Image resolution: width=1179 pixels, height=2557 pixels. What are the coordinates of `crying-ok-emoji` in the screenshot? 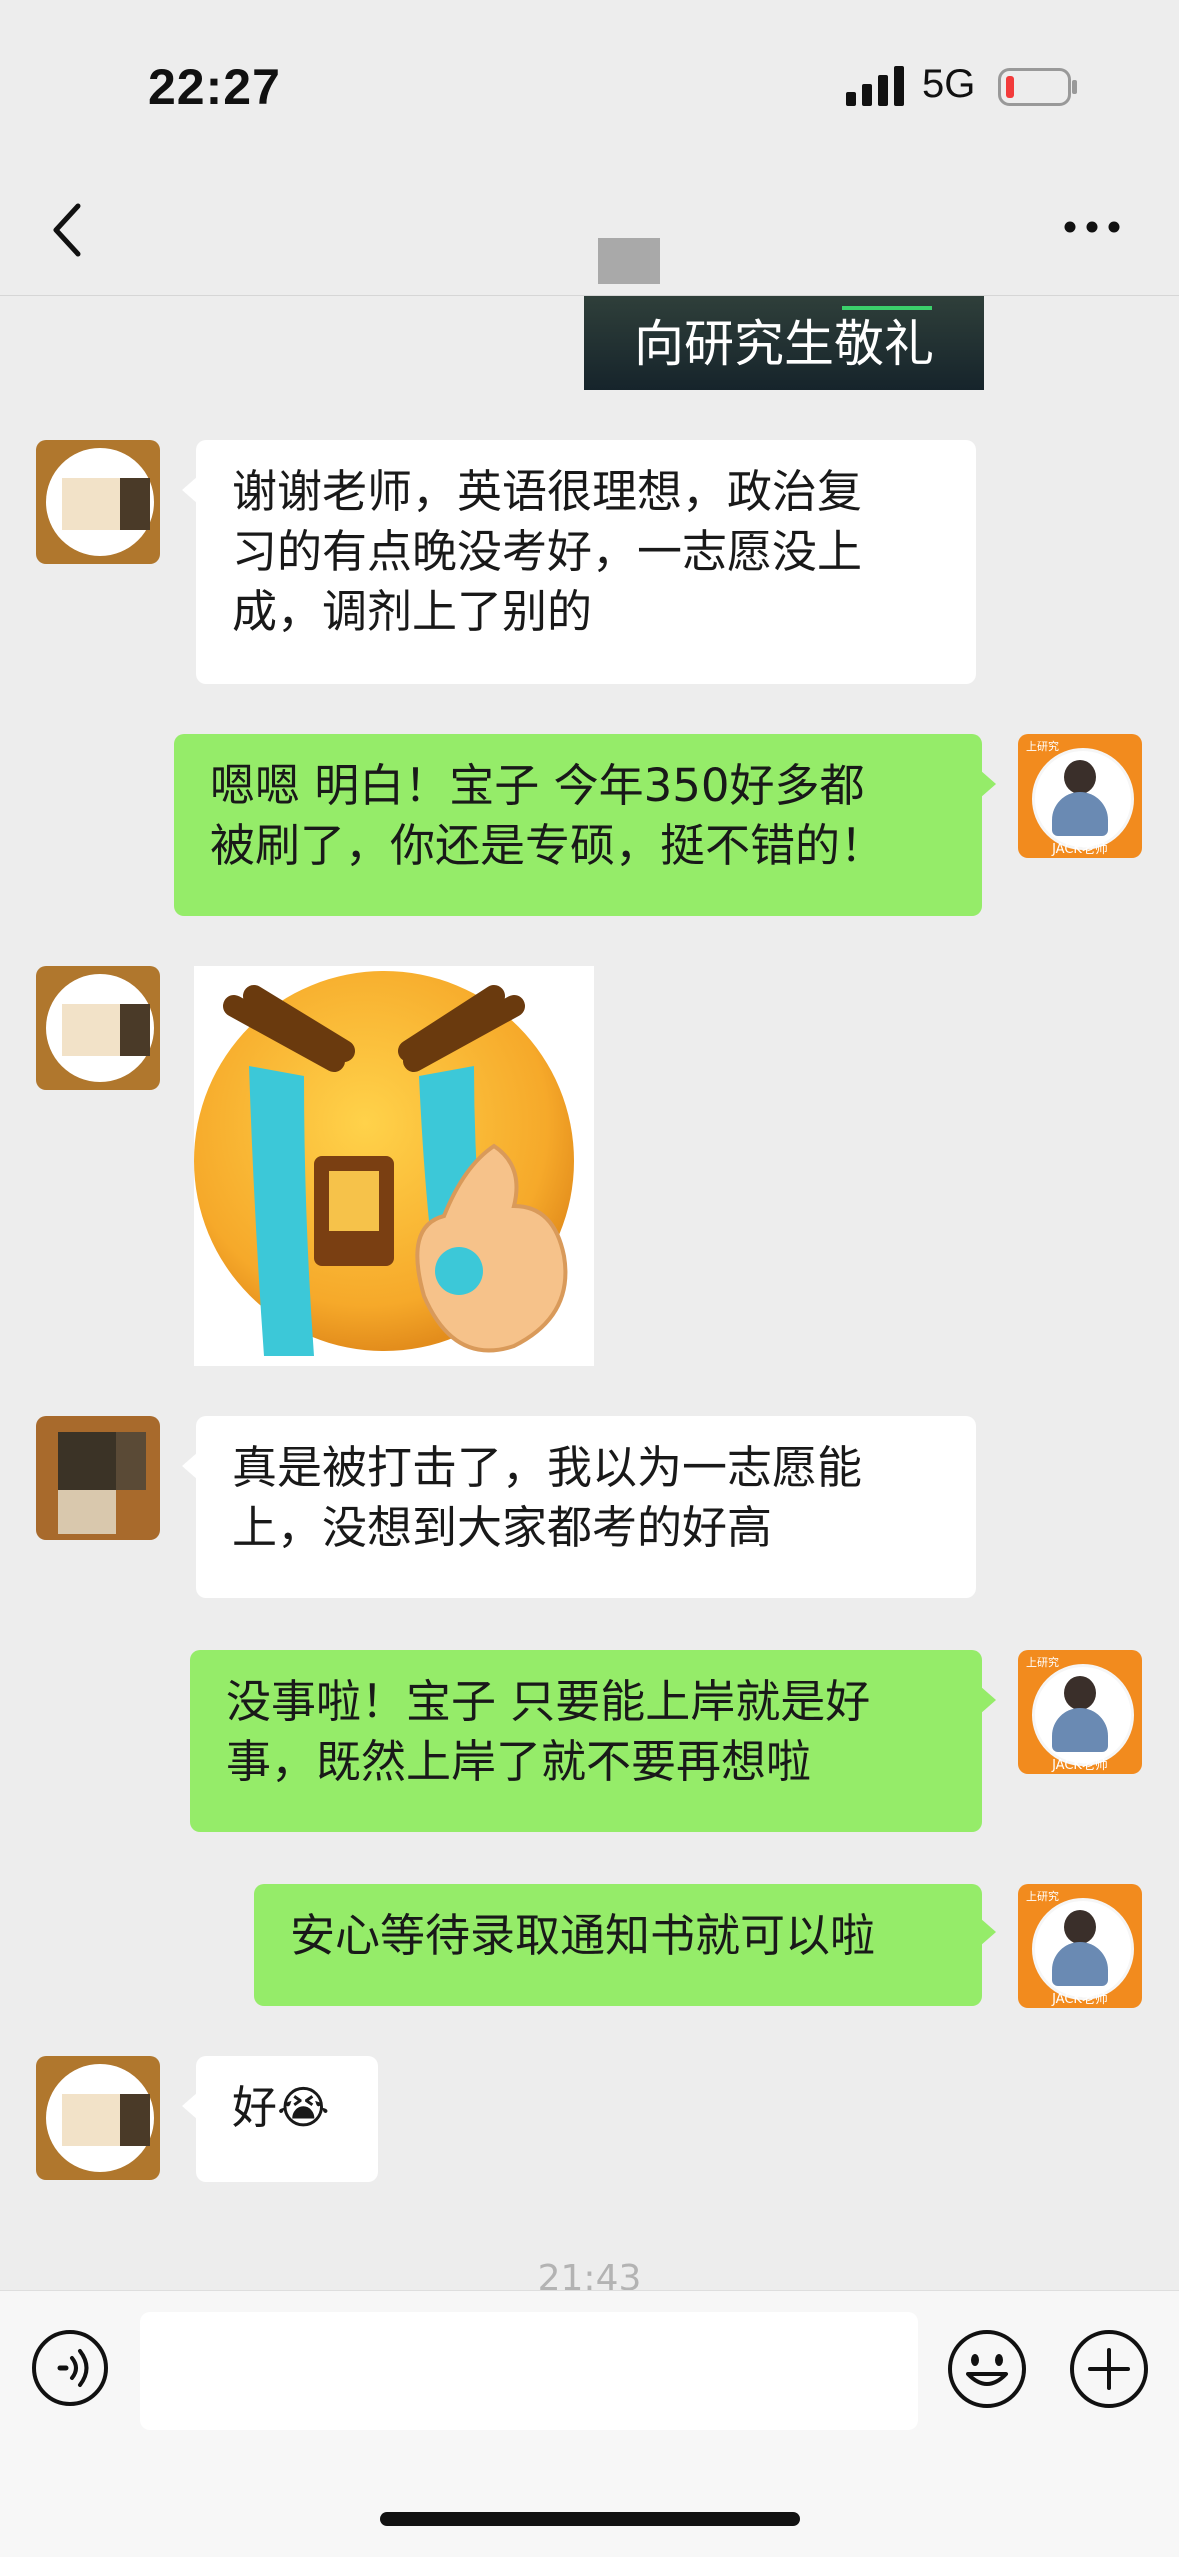 It's located at (384, 1163).